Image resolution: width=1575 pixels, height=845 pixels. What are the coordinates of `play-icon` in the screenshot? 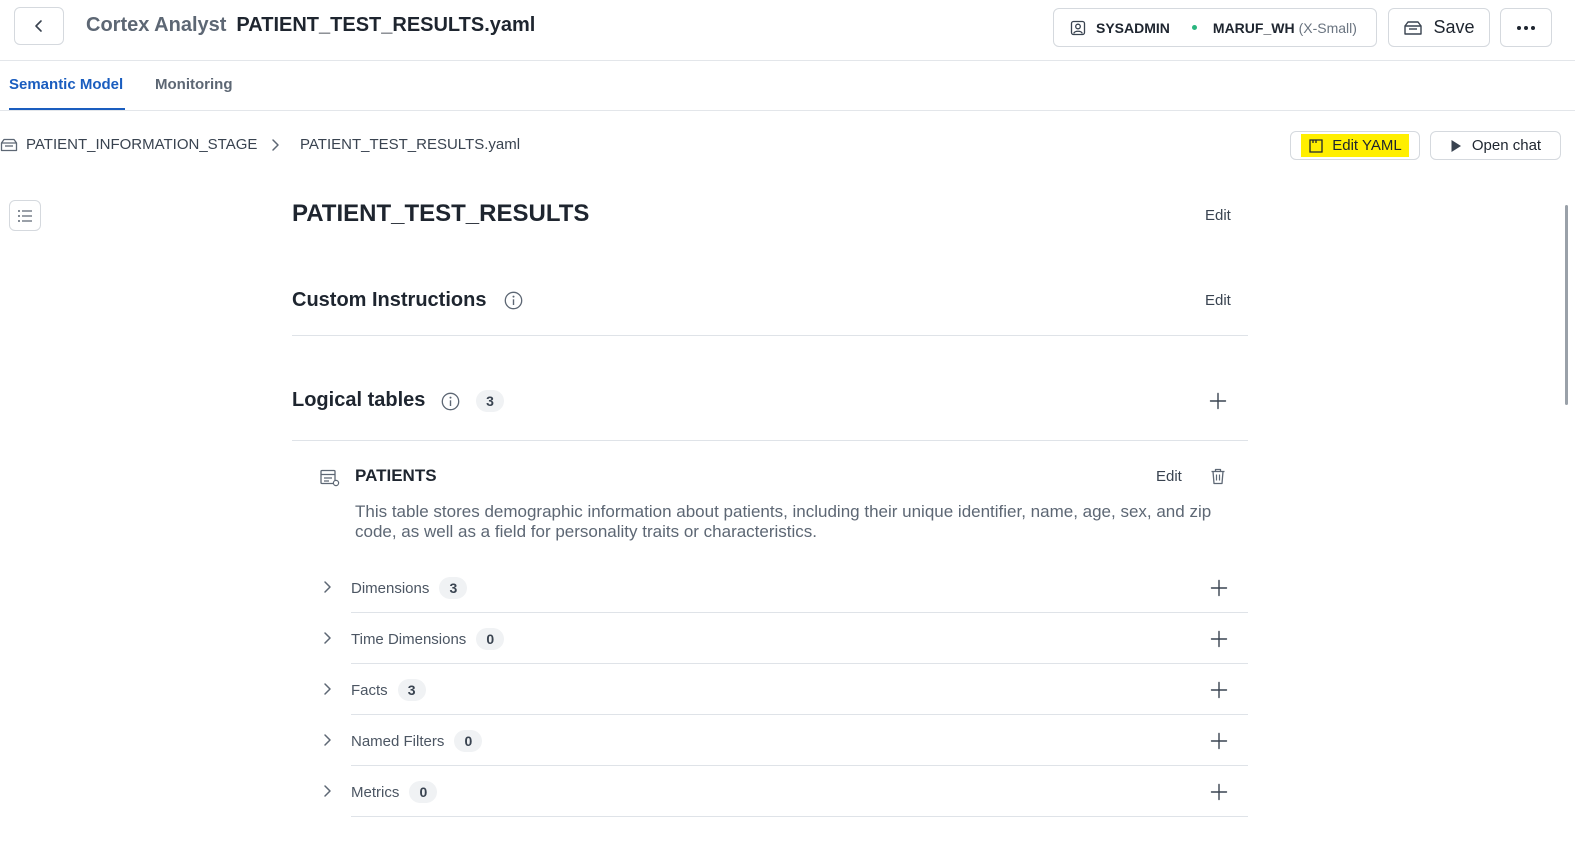 It's located at (1456, 146).